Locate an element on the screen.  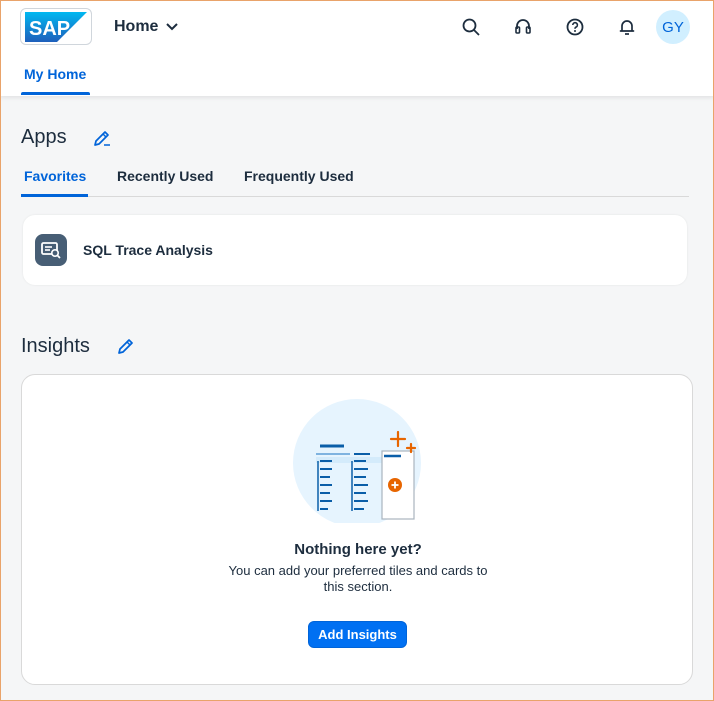
tab-my-home-label: My Home is located at coordinates (55, 74).